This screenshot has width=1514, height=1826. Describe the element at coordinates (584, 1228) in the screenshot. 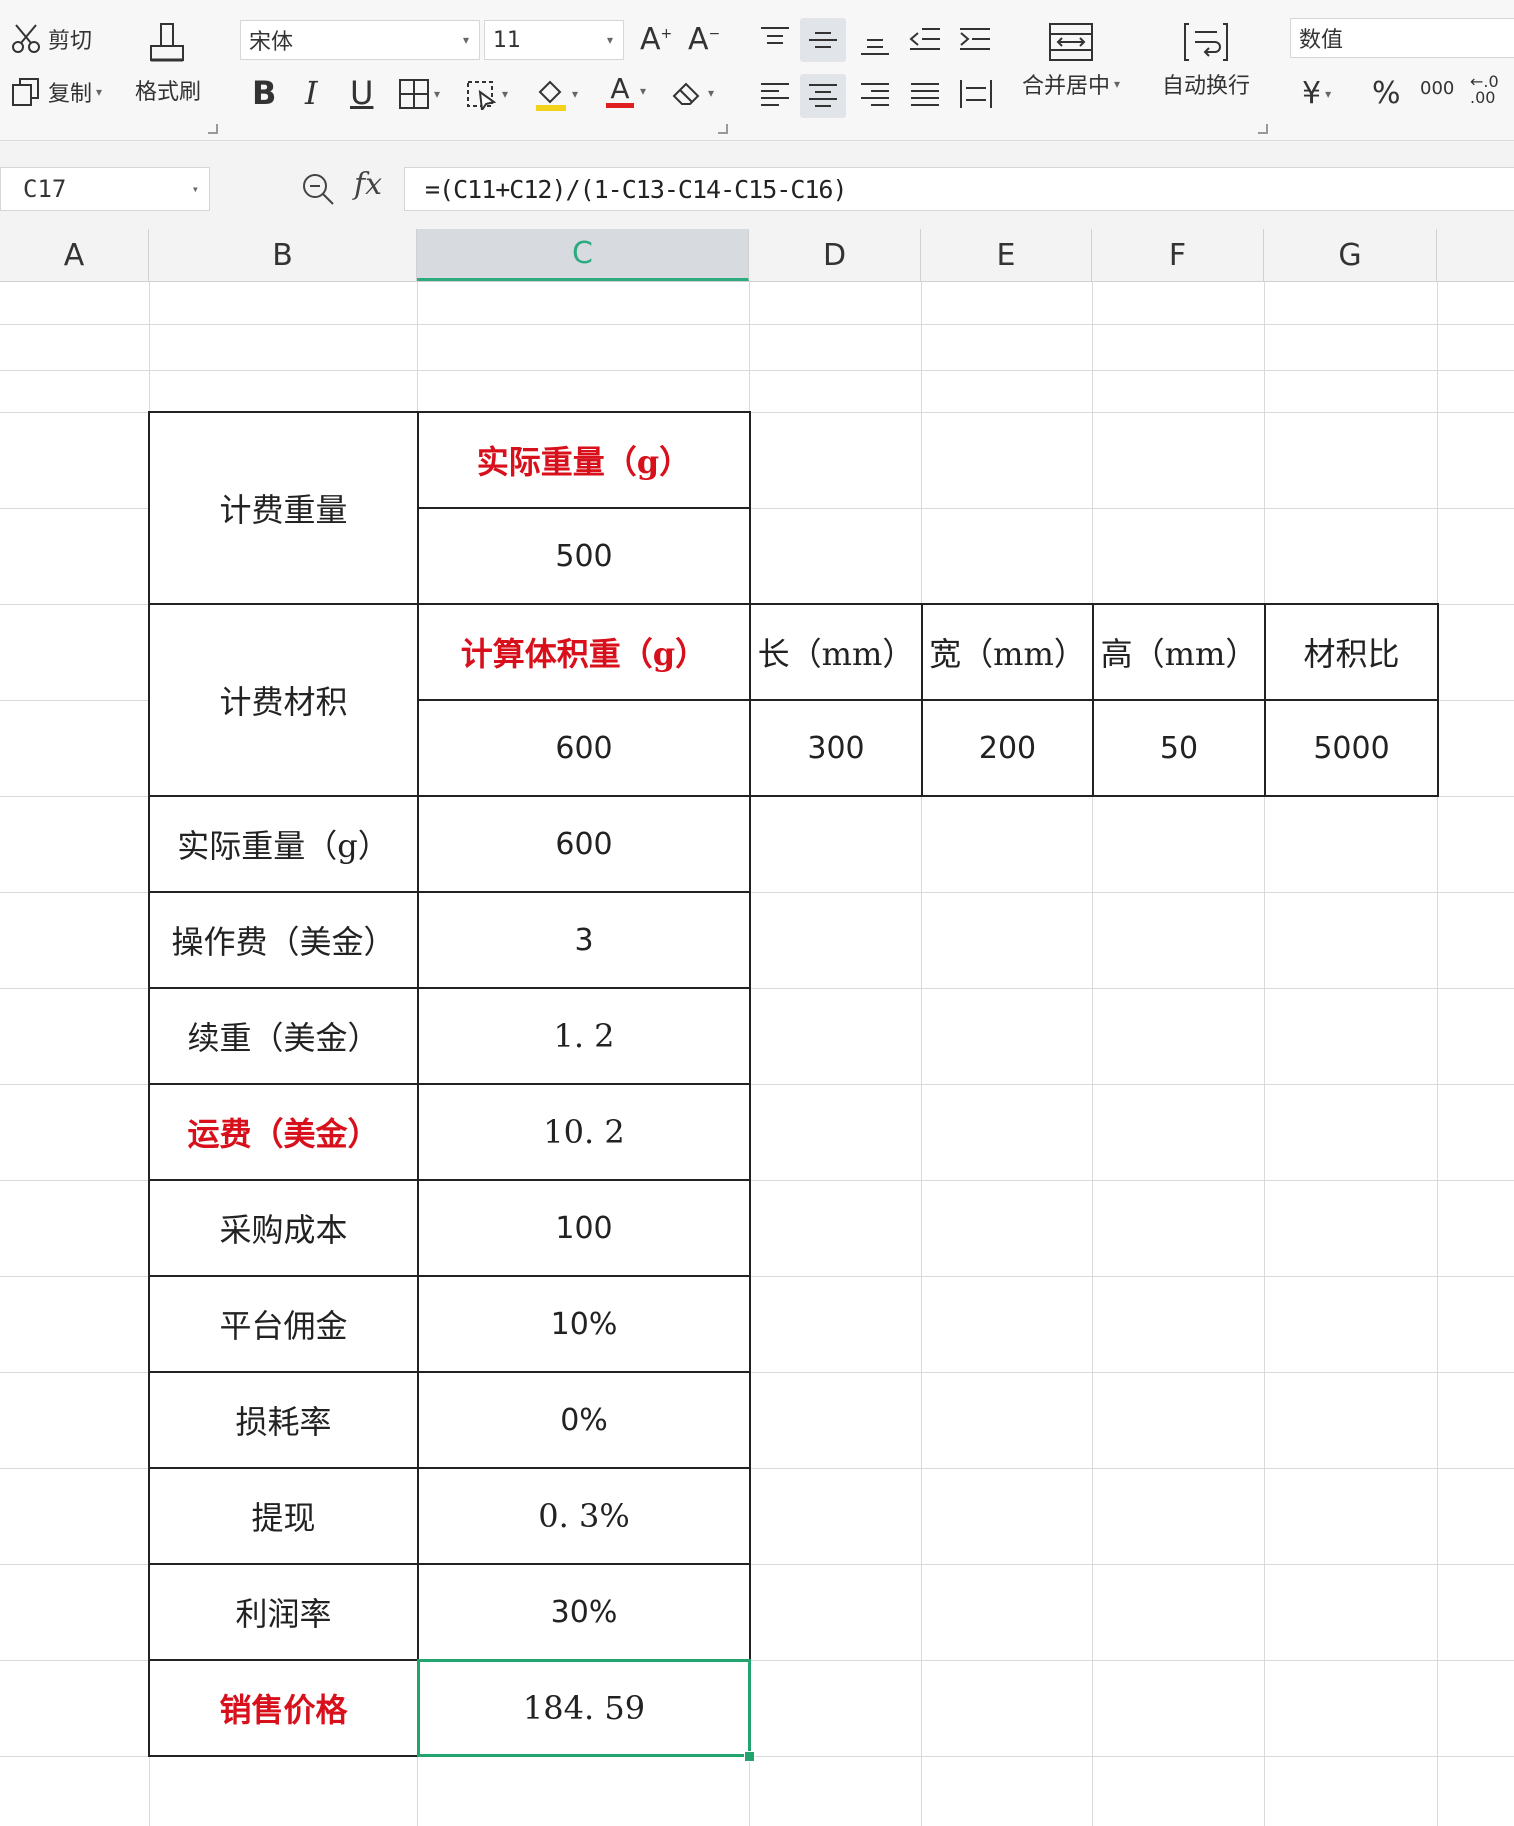

I see `row-value-purchase-cost: 100` at that location.